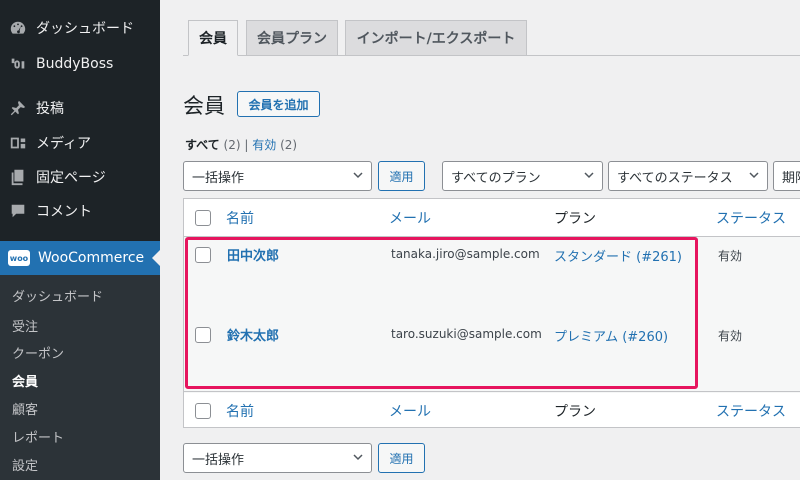  What do you see at coordinates (19, 258) in the screenshot?
I see `woocommerce-icon: woo` at bounding box center [19, 258].